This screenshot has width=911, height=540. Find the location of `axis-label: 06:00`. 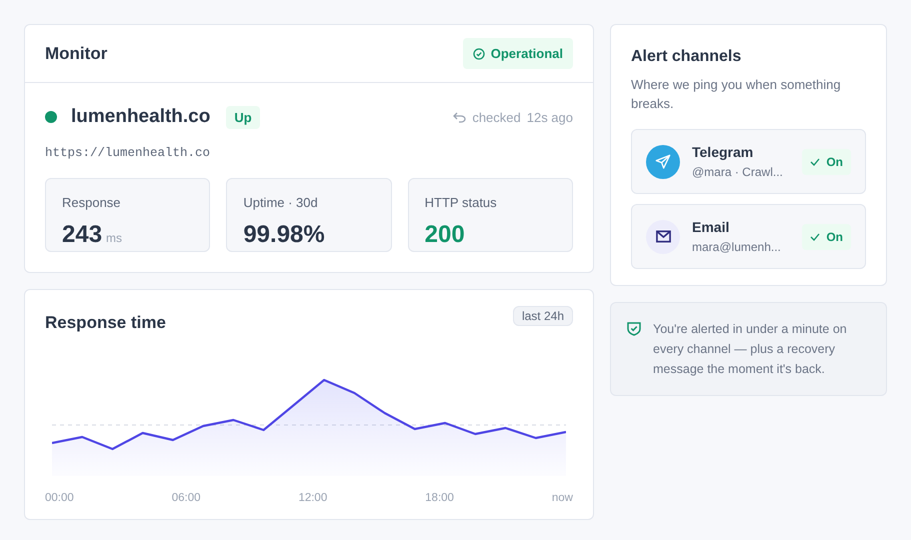

axis-label: 06:00 is located at coordinates (186, 498).